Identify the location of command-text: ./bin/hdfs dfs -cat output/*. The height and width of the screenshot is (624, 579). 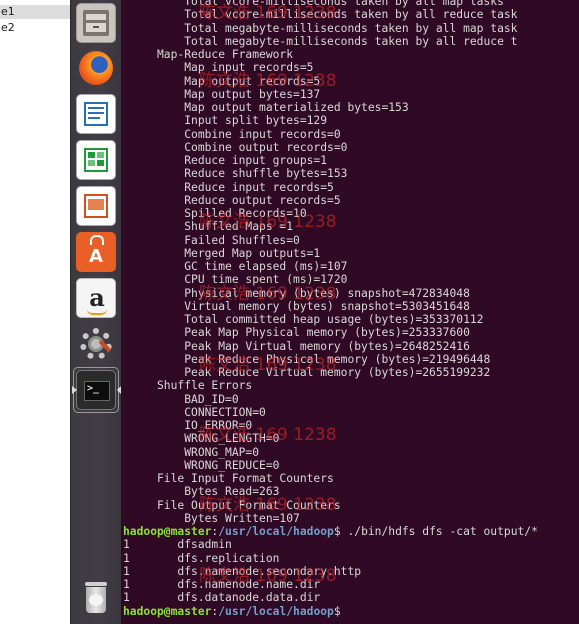
(439, 531).